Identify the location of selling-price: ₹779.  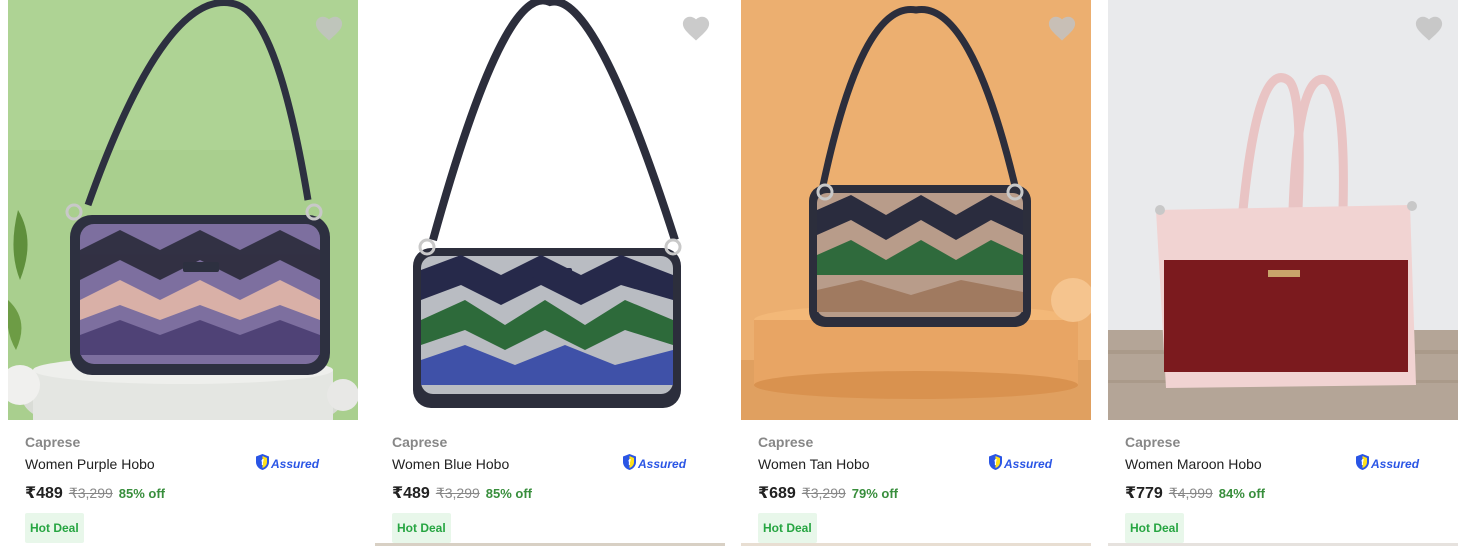
(1144, 493).